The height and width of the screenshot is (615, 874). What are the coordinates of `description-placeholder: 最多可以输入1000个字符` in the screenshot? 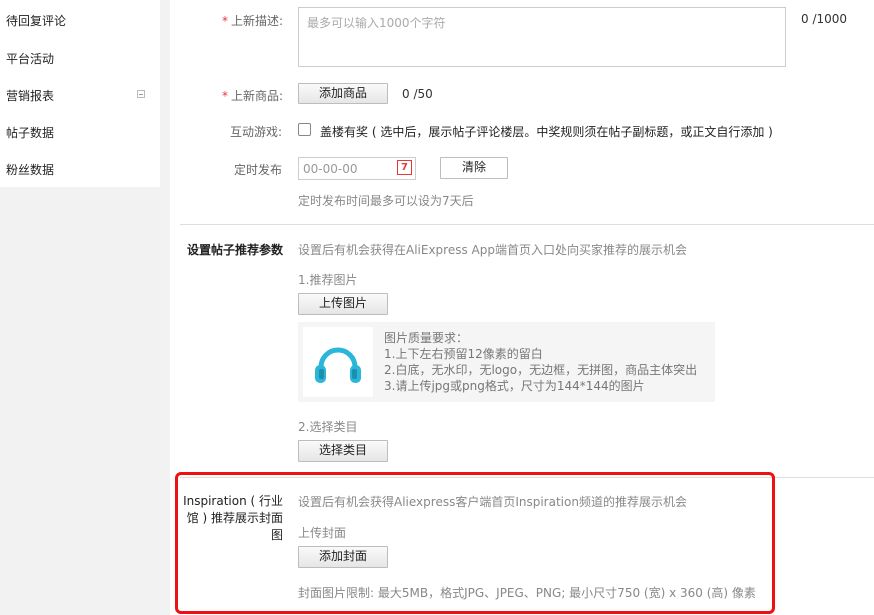 It's located at (376, 23).